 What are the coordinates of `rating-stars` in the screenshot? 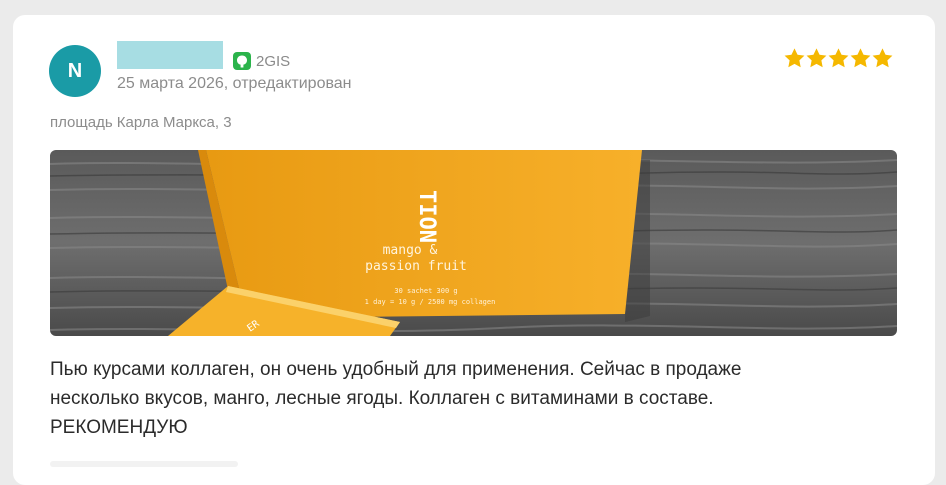 It's located at (838, 58).